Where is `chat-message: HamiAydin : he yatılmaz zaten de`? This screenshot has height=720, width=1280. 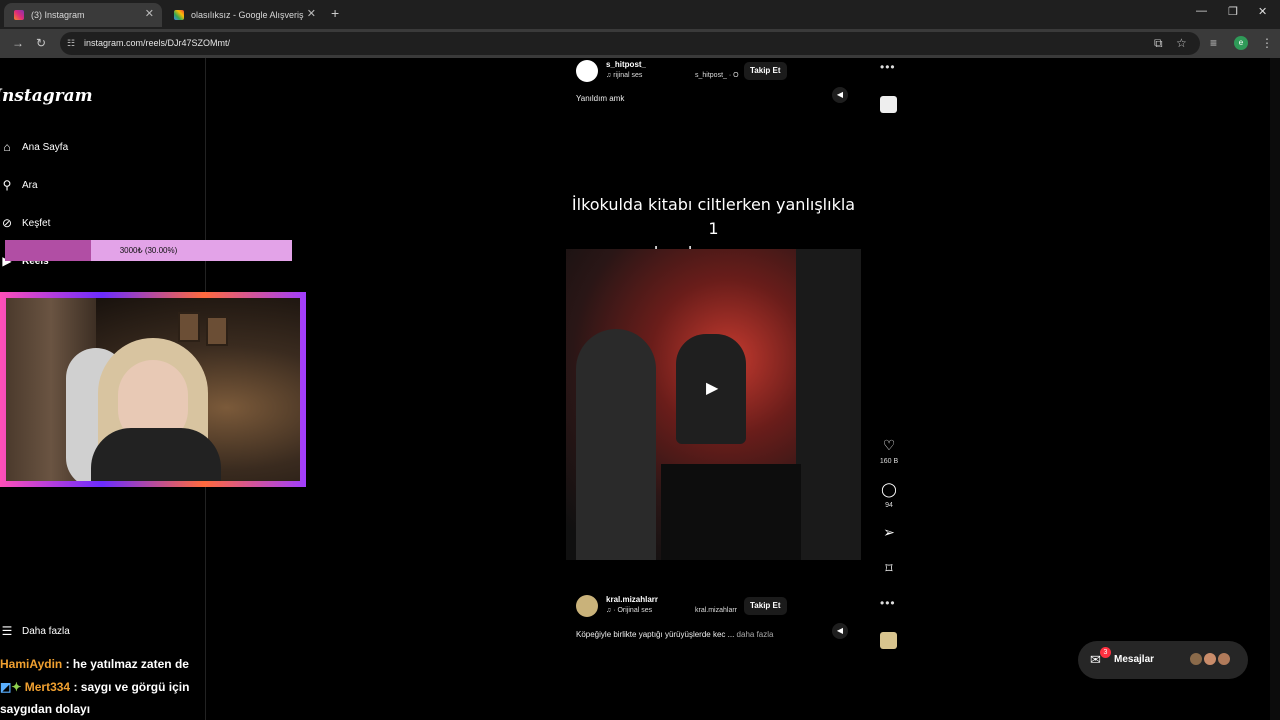 chat-message: HamiAydin : he yatılmaz zaten de is located at coordinates (94, 664).